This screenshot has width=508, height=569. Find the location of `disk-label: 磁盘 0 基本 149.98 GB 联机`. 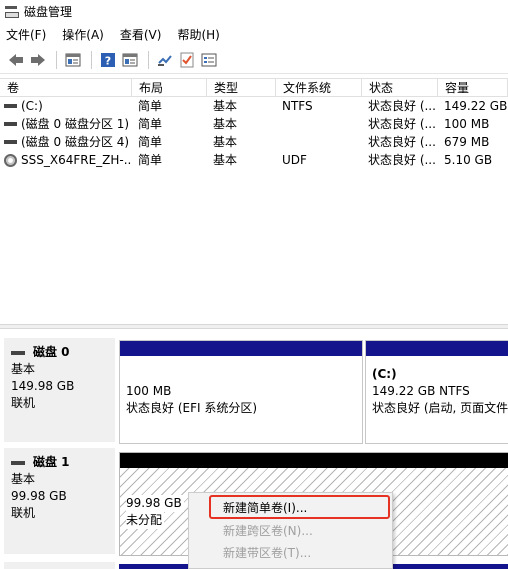

disk-label: 磁盘 0 基本 149.98 GB 联机 is located at coordinates (59, 390).